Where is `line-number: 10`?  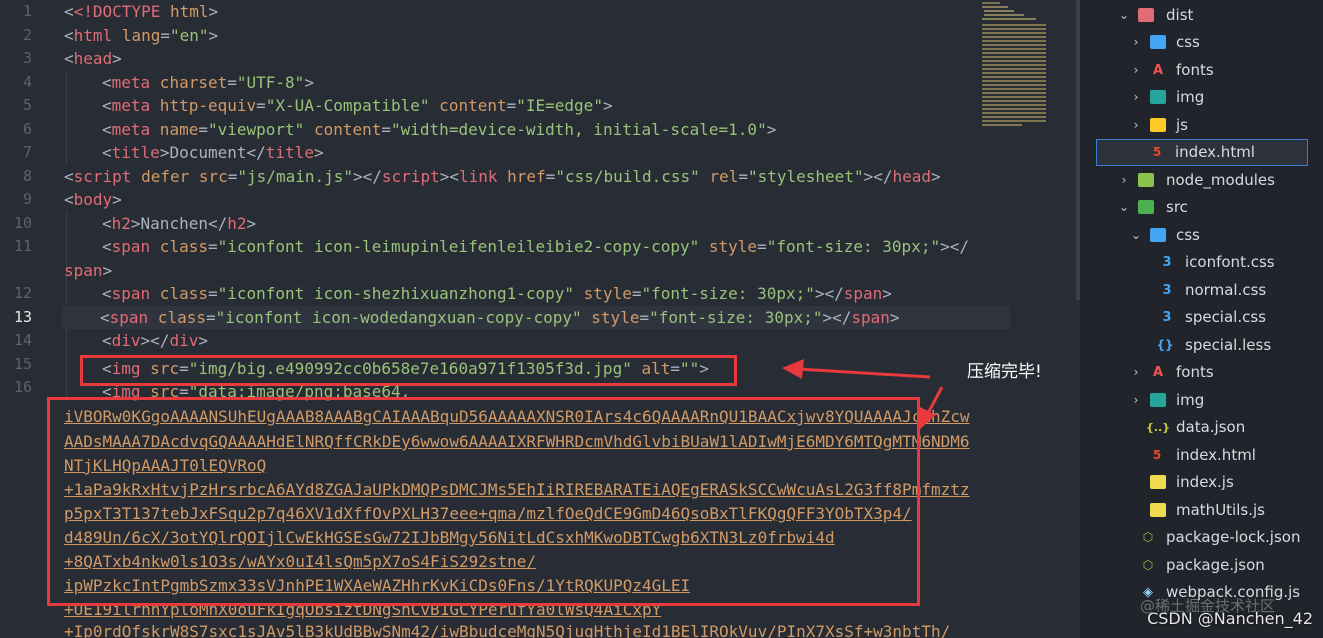 line-number: 10 is located at coordinates (22, 222).